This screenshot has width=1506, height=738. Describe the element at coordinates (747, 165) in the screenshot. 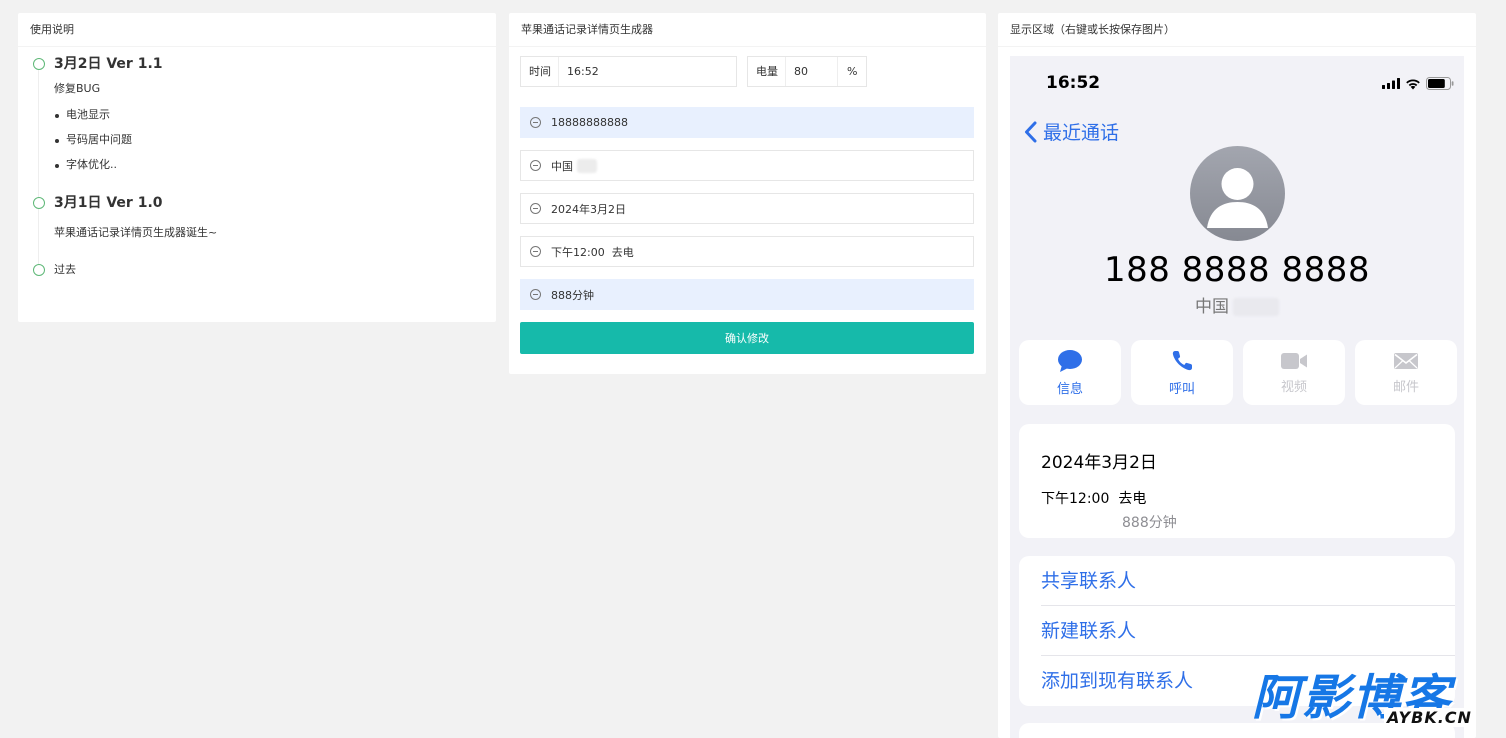

I see `location-field: 中国` at that location.